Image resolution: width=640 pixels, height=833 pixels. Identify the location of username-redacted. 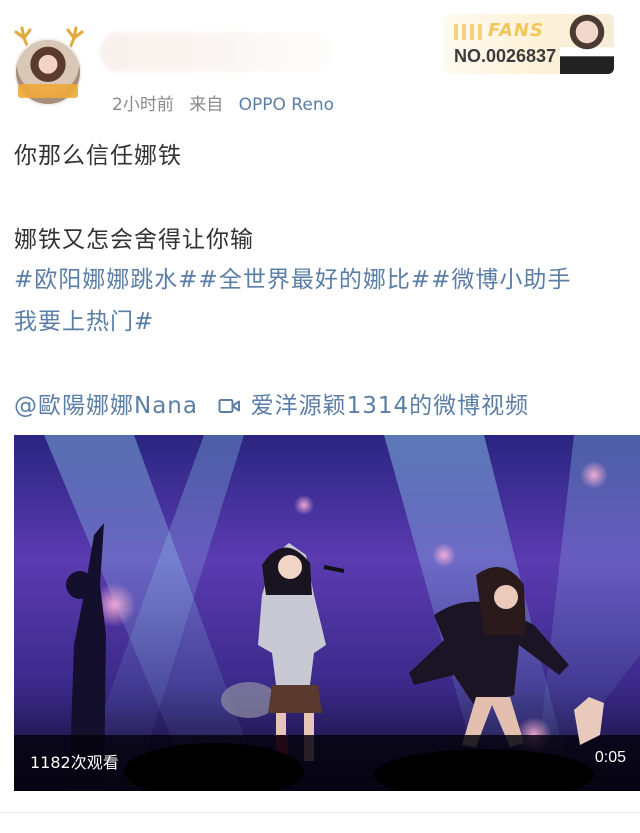
(216, 52).